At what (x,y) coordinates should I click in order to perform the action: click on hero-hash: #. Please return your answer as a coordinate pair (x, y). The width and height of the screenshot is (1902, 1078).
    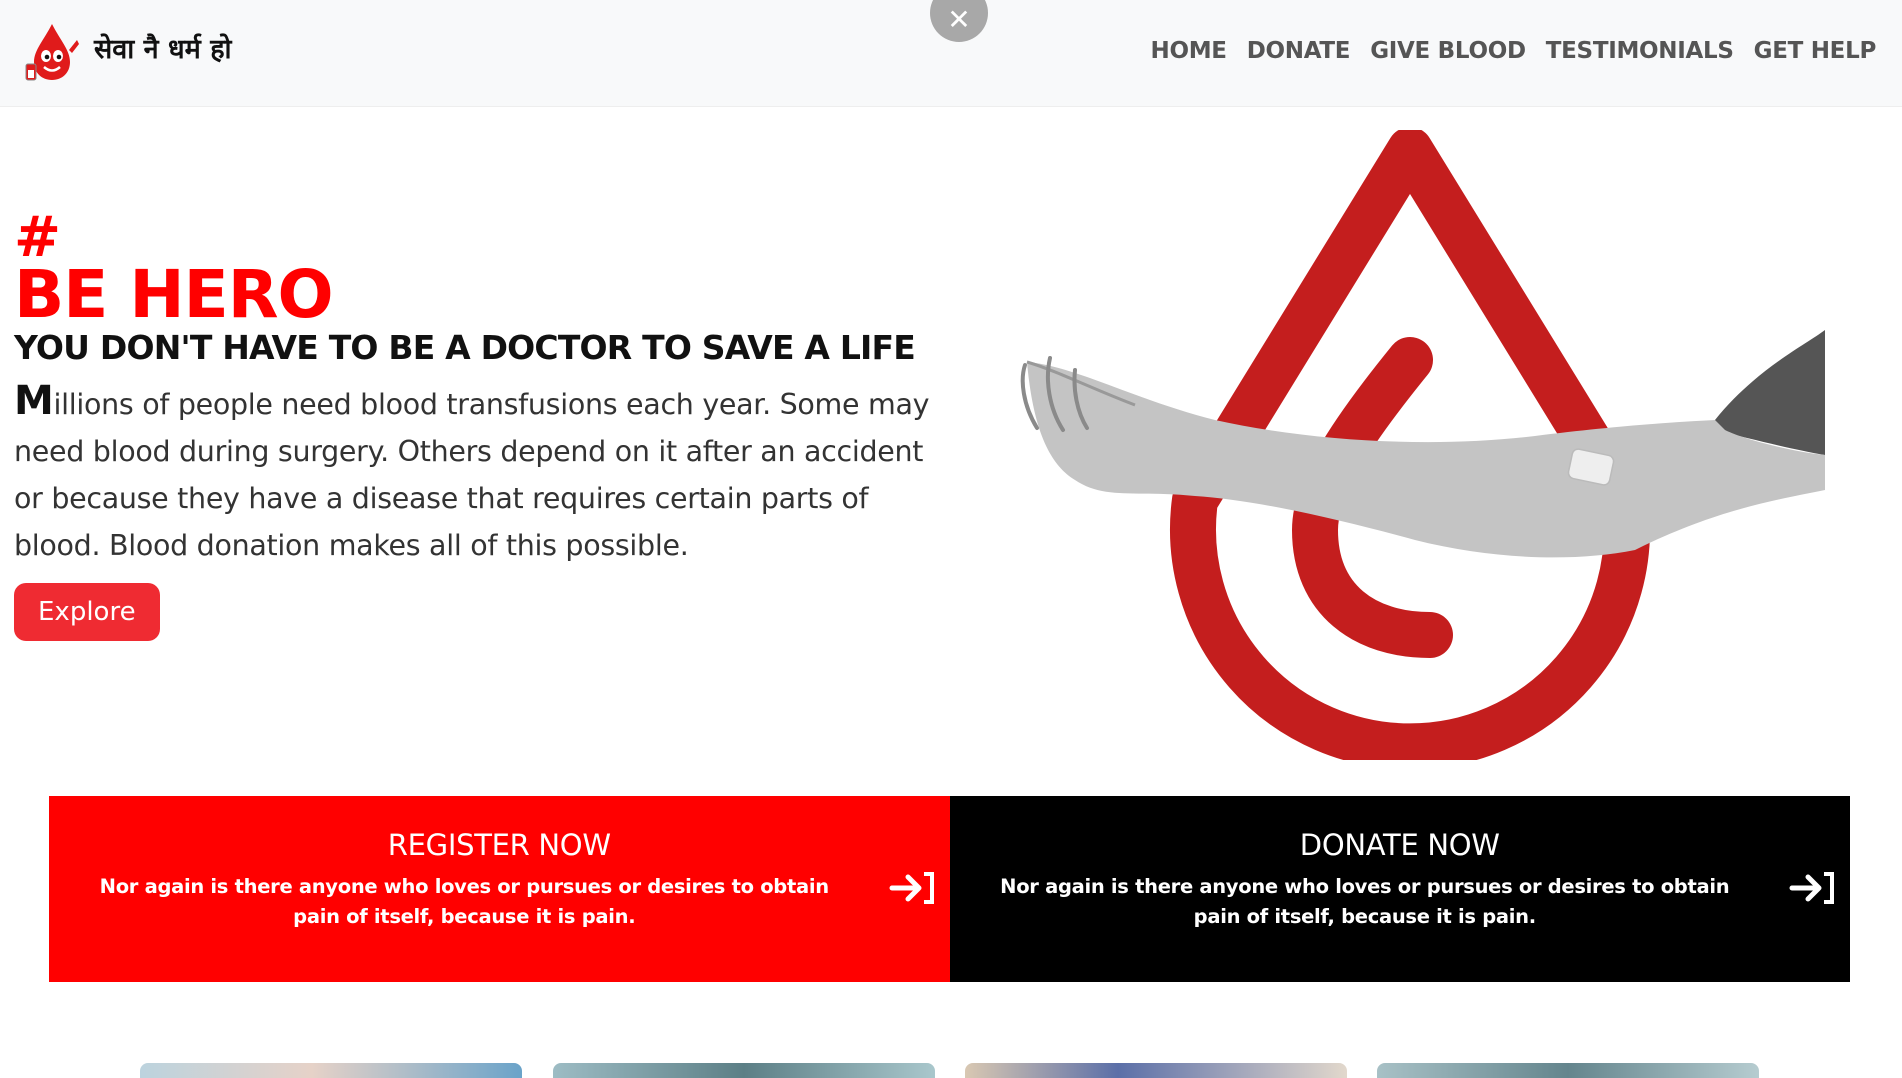
    Looking at the image, I should click on (37, 237).